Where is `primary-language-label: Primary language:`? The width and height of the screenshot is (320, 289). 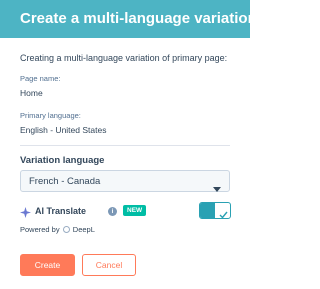
primary-language-label: Primary language: is located at coordinates (50, 115).